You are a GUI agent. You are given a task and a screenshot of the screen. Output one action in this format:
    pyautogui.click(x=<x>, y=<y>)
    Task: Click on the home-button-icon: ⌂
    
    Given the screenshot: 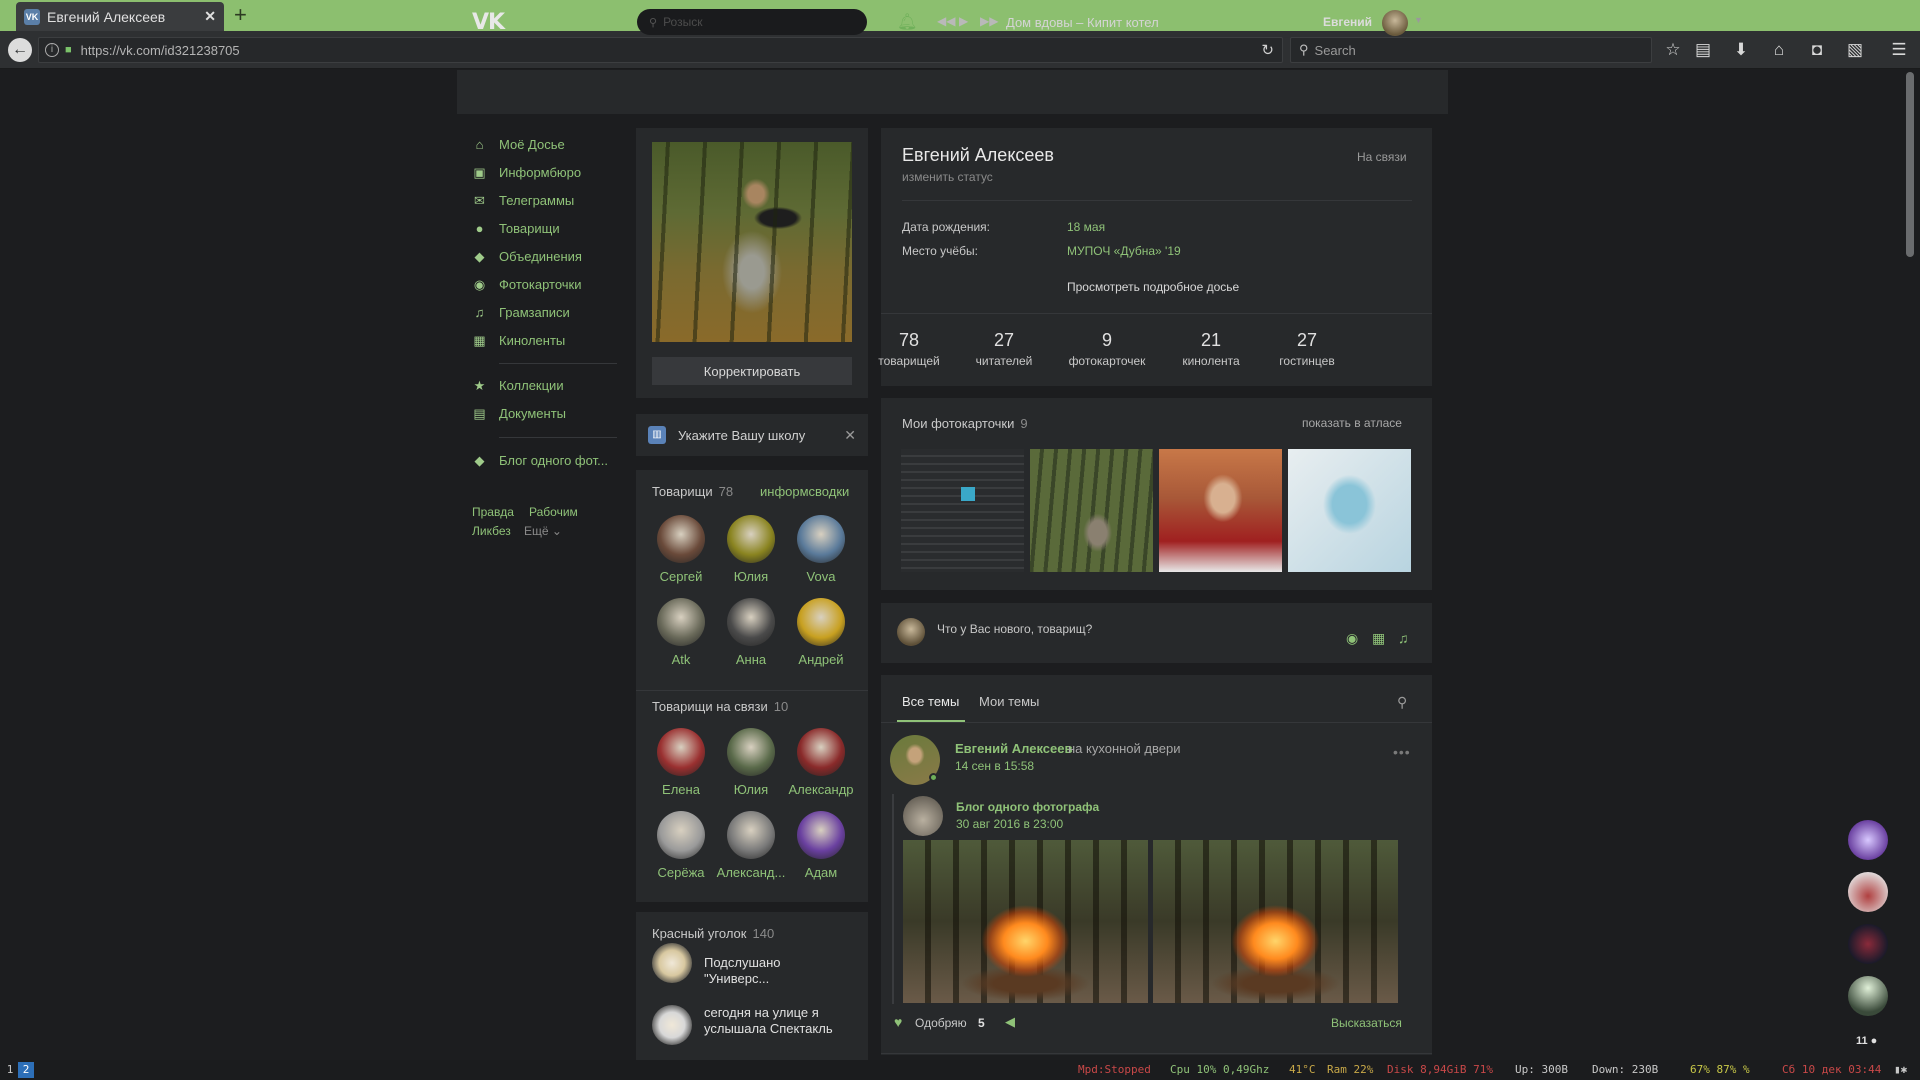 What is the action you would take?
    pyautogui.click(x=1779, y=50)
    